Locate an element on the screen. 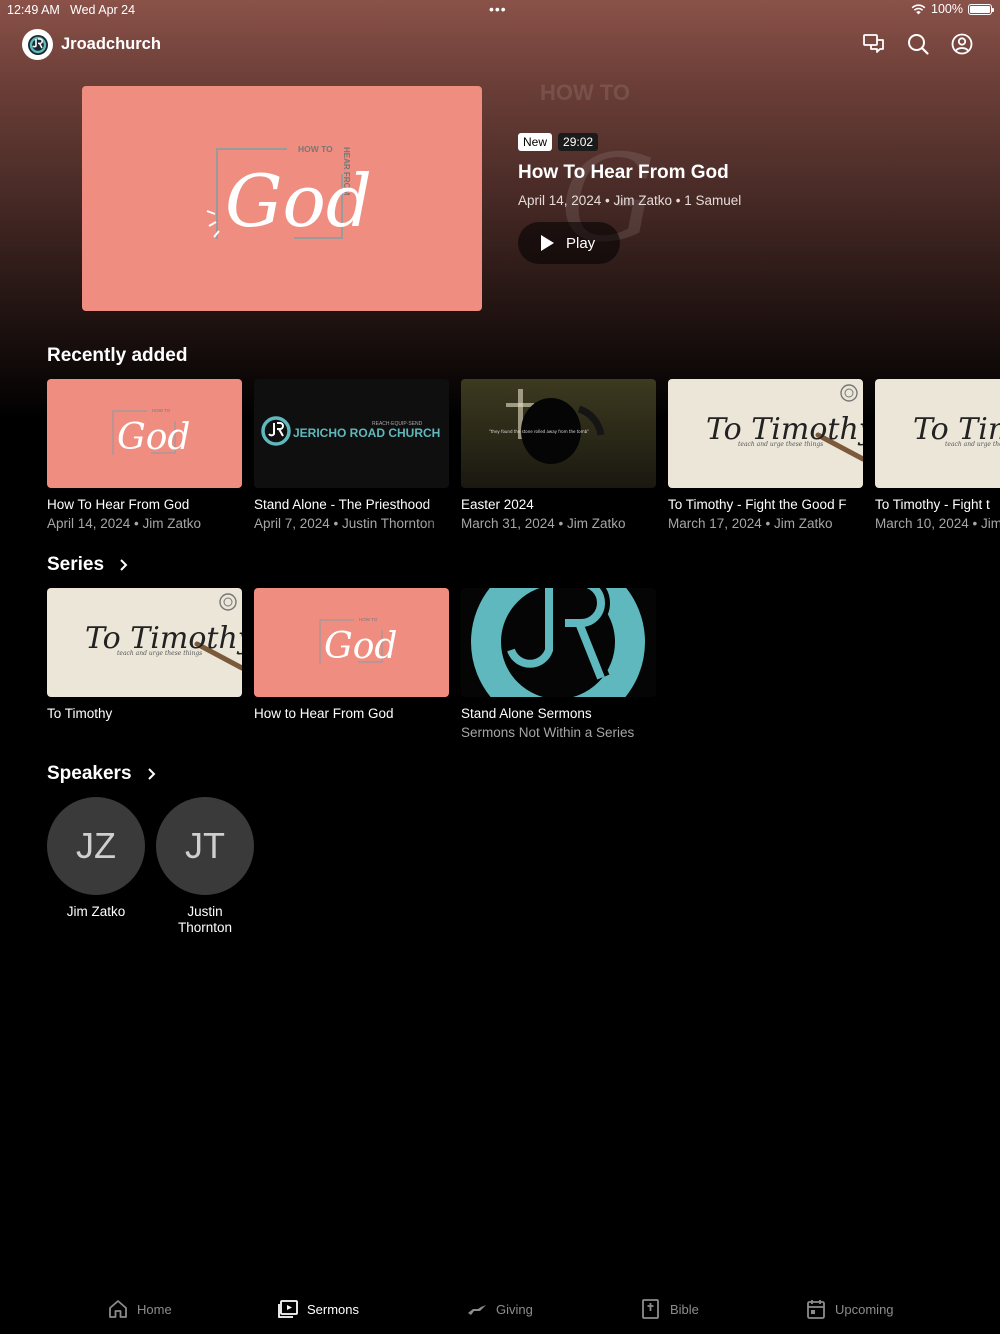 The width and height of the screenshot is (1000, 1334). tab-label: Upcoming is located at coordinates (864, 1309).